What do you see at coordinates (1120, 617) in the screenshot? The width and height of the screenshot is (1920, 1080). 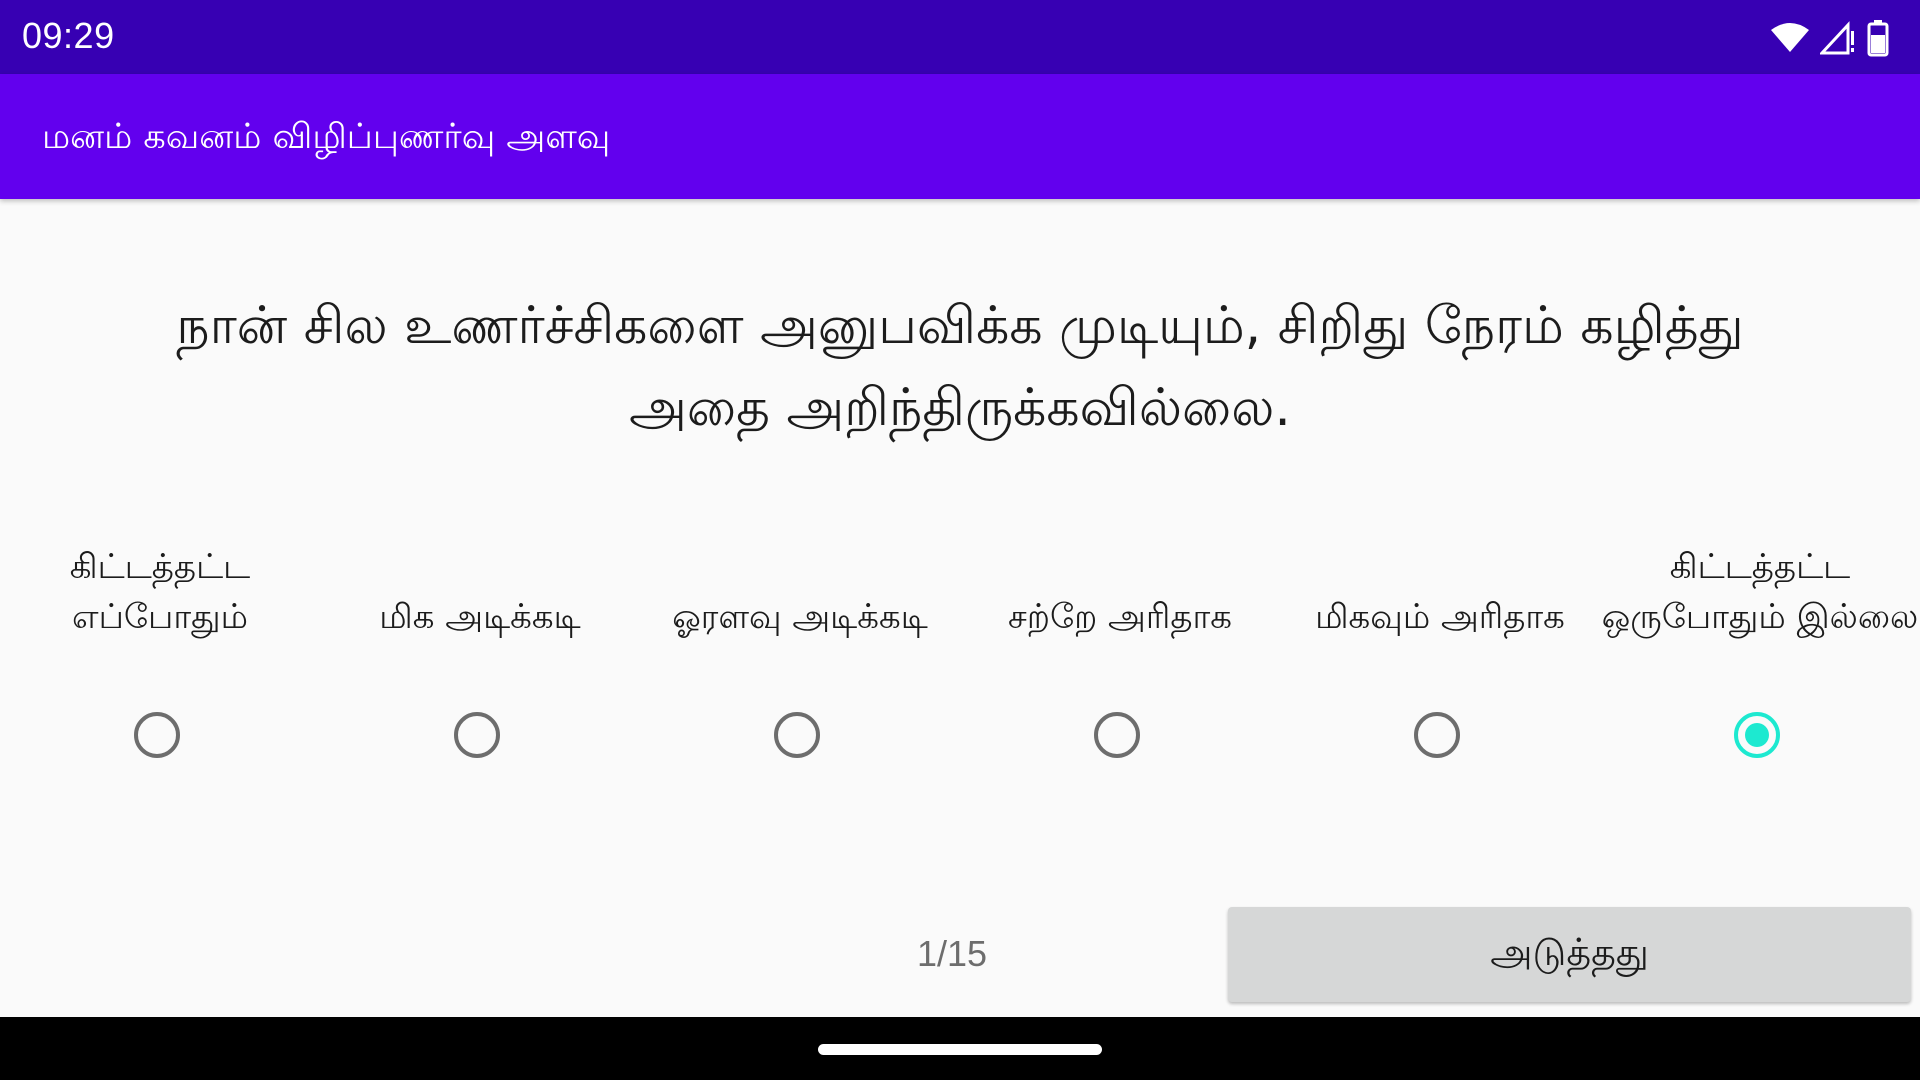 I see `option-label: சற்றே அரிதாக` at bounding box center [1120, 617].